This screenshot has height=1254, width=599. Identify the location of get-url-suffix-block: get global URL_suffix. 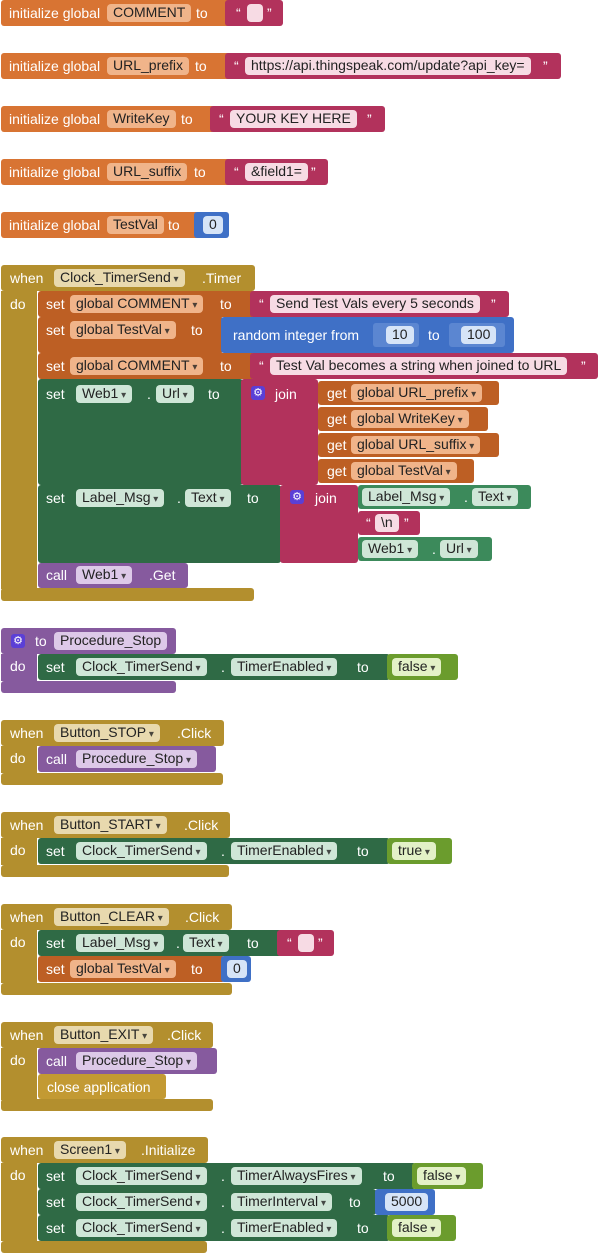
(408, 445).